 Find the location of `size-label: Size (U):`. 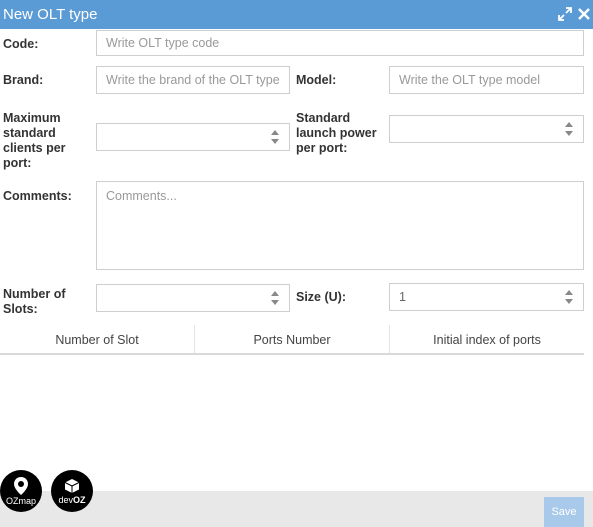

size-label: Size (U): is located at coordinates (321, 297).